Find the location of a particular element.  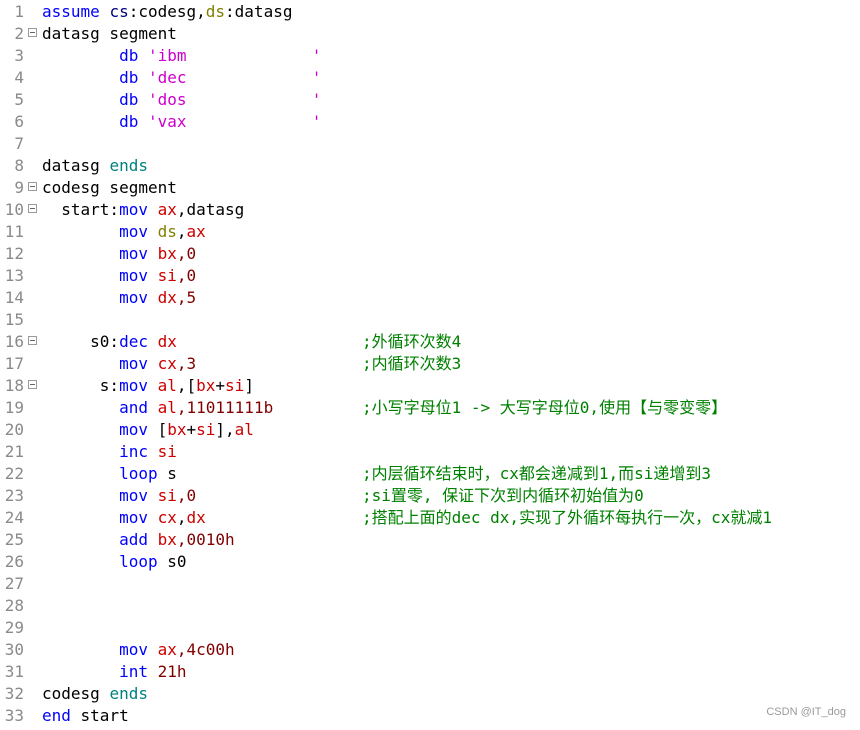

code-line: 4 db 'dec ' is located at coordinates (430, 78).